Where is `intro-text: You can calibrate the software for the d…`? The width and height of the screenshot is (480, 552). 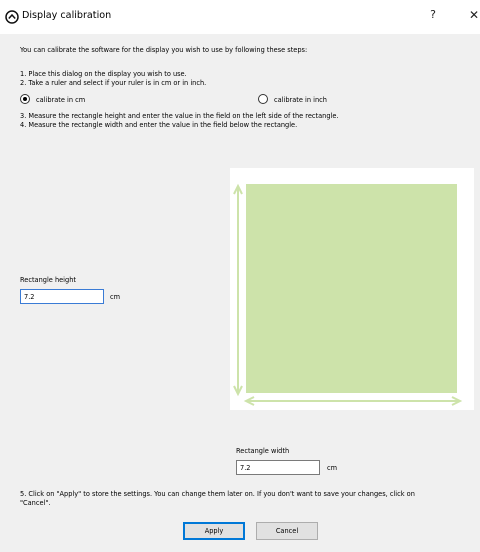
intro-text: You can calibrate the software for the d… is located at coordinates (164, 50).